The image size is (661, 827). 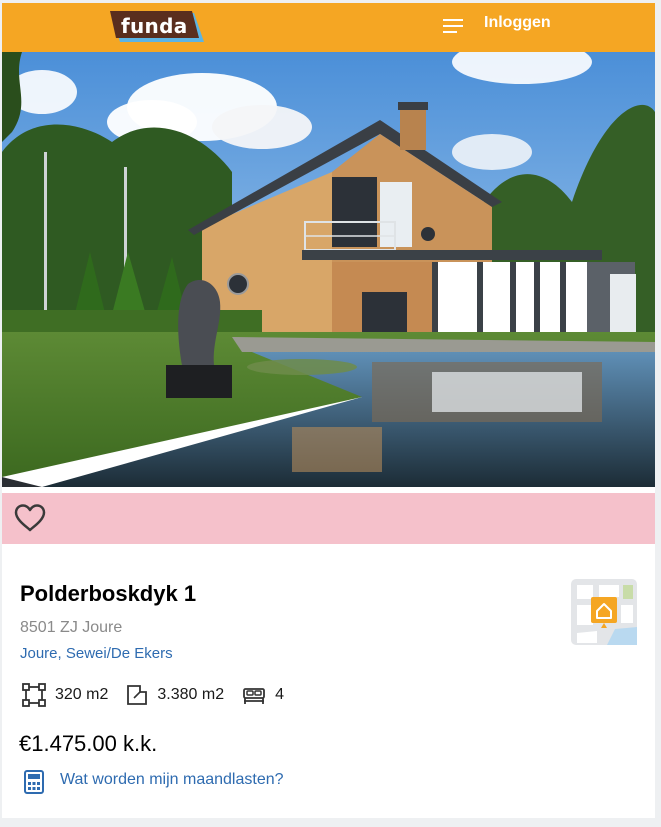 I want to click on funda-logo: funda, so click(x=156, y=27).